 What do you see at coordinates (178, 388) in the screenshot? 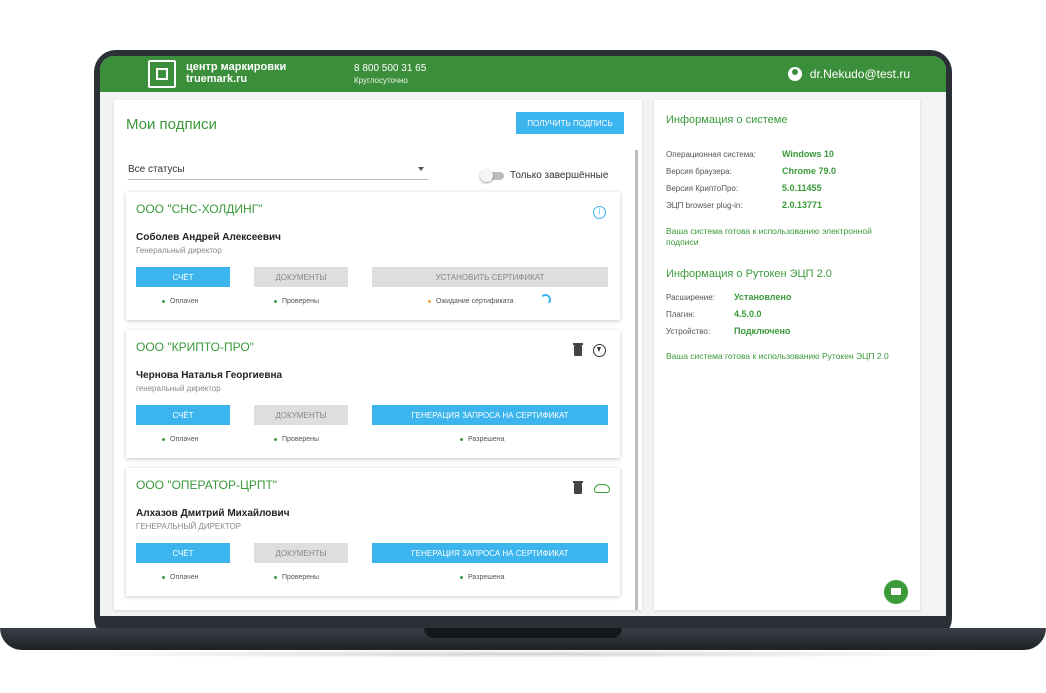
I see `card-role: генеральный директор` at bounding box center [178, 388].